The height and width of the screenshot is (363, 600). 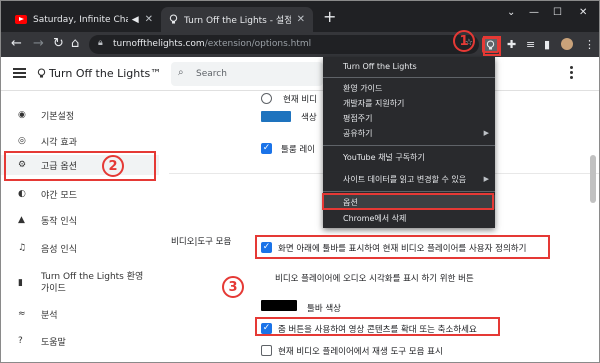 What do you see at coordinates (201, 242) in the screenshot?
I see `section-title: 비디오|도구 모음` at bounding box center [201, 242].